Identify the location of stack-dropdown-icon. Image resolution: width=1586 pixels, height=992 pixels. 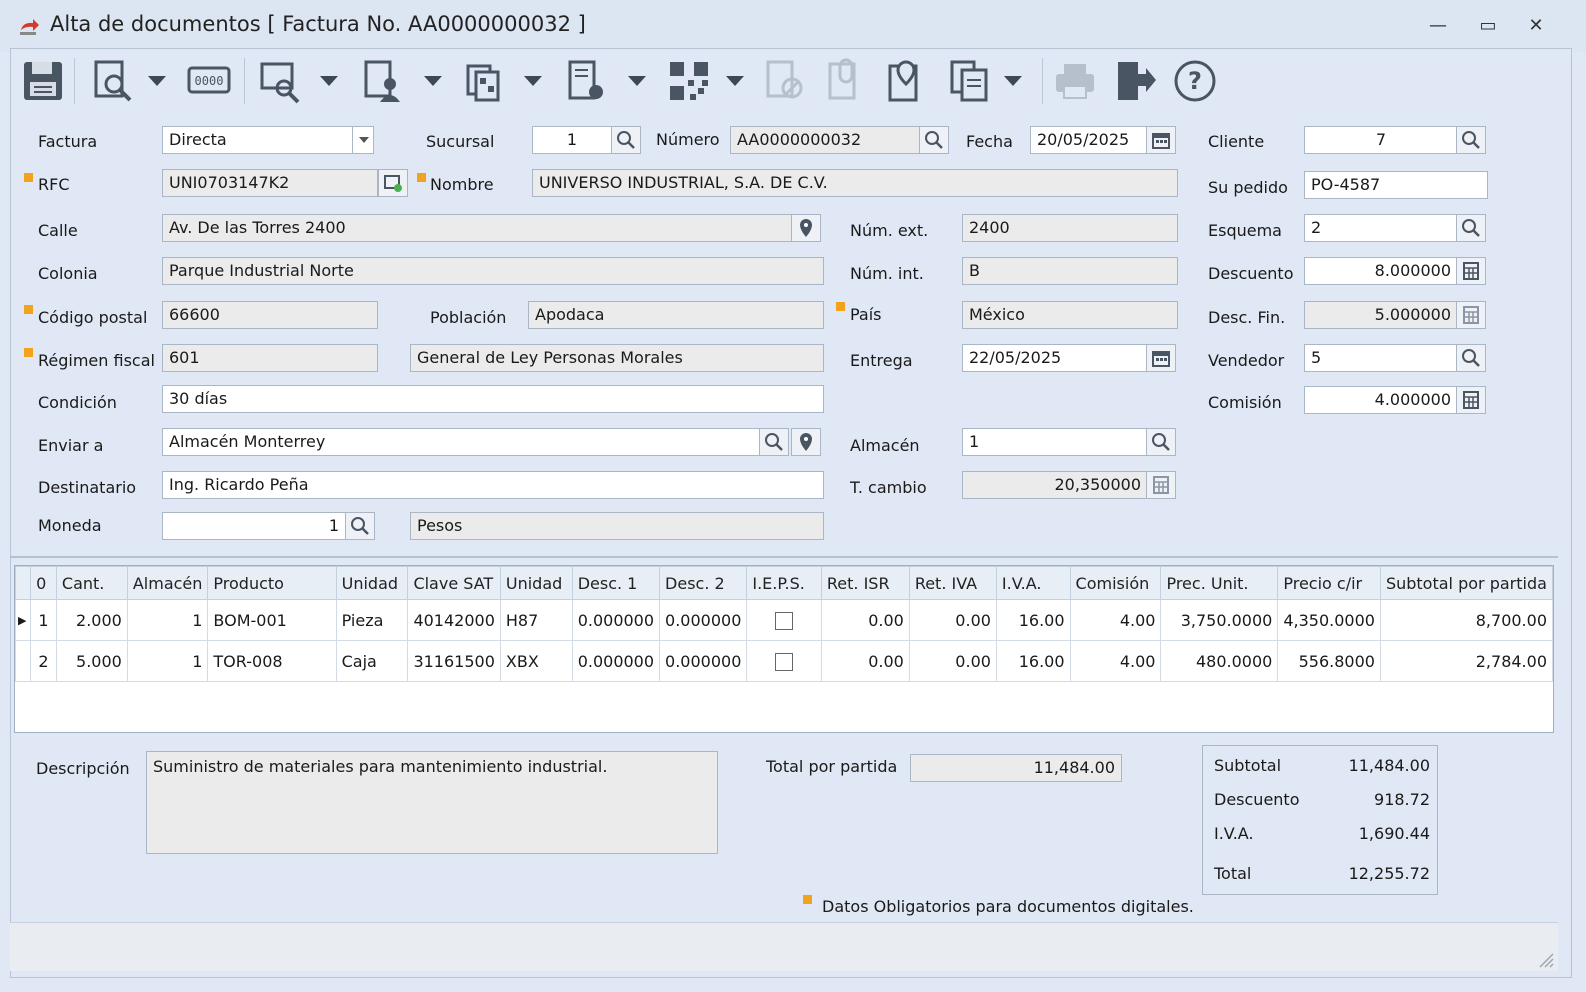
(533, 81).